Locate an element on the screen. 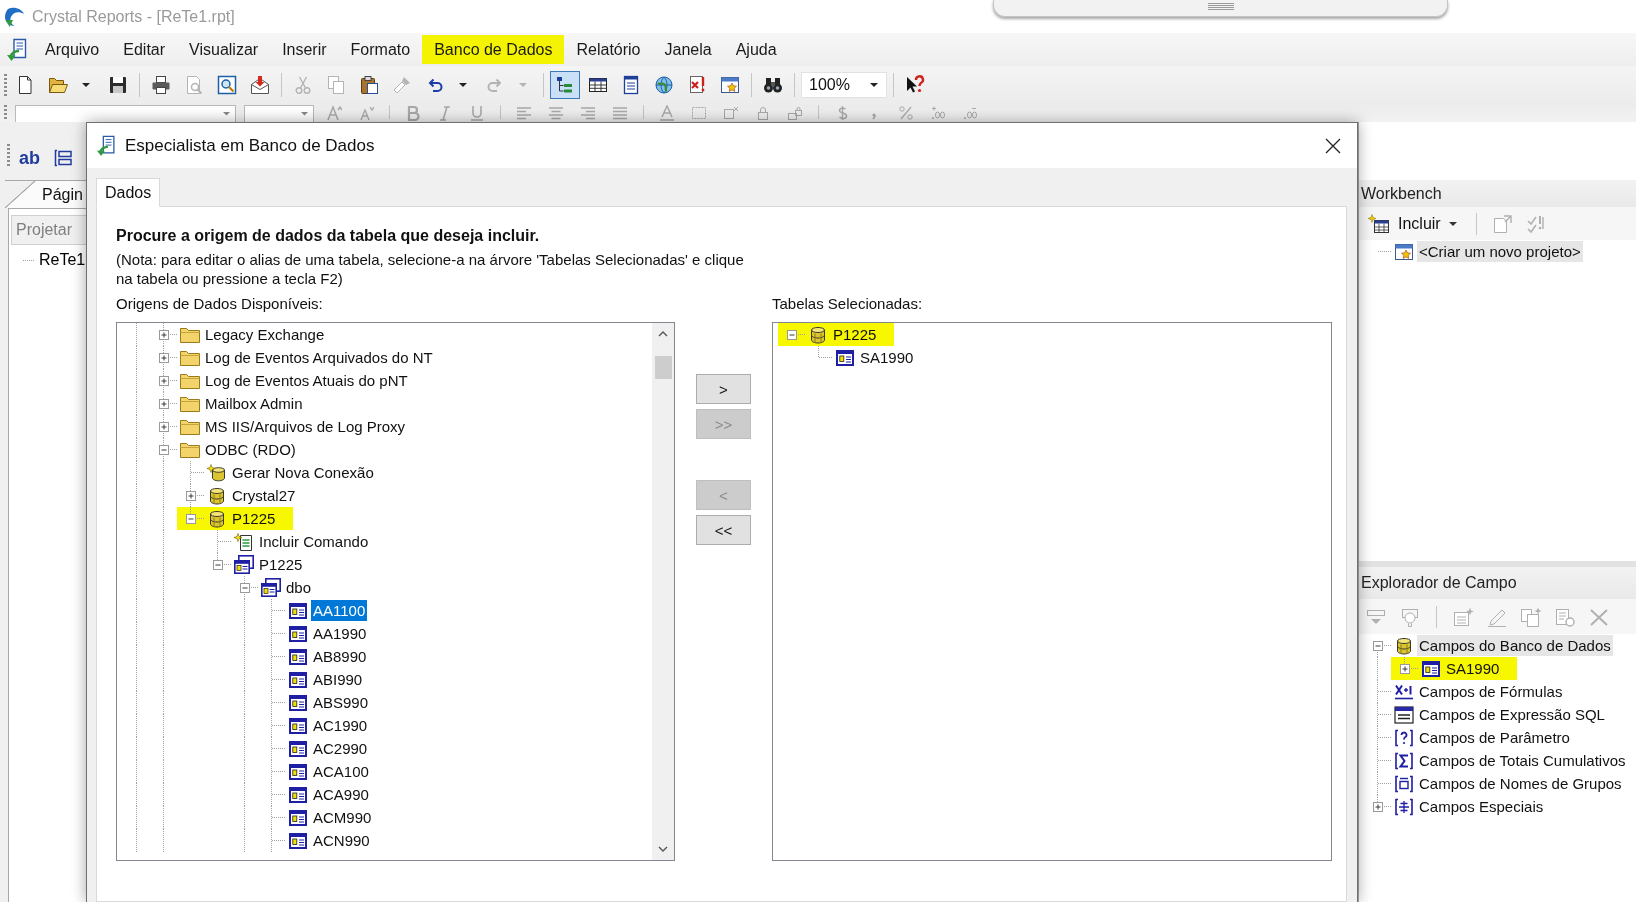  document-icon is located at coordinates (631, 85).